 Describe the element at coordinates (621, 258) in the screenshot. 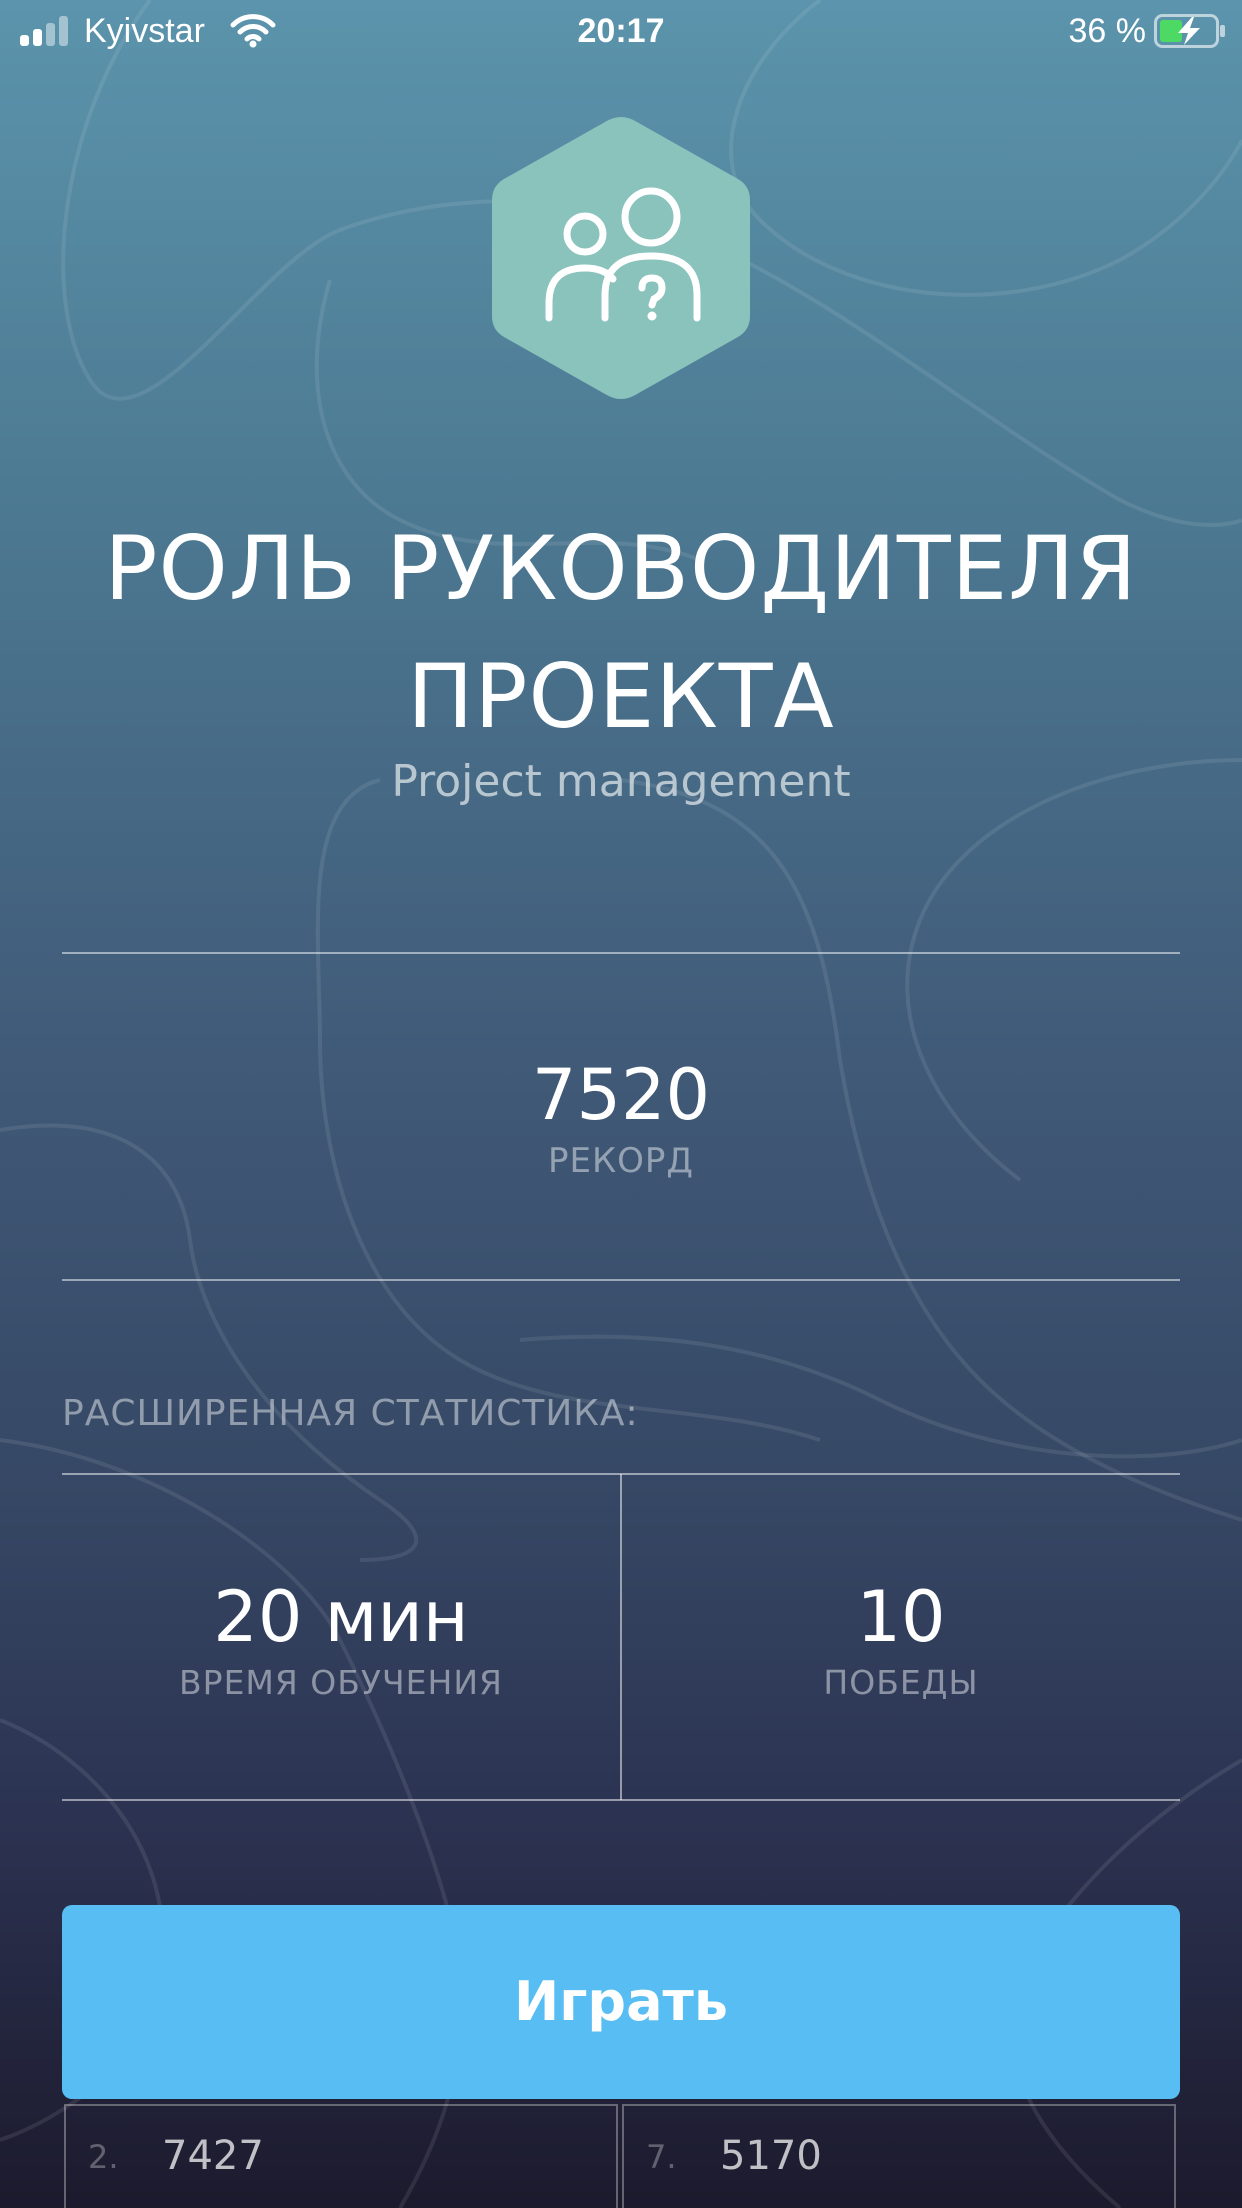

I see `people-question-icon` at that location.